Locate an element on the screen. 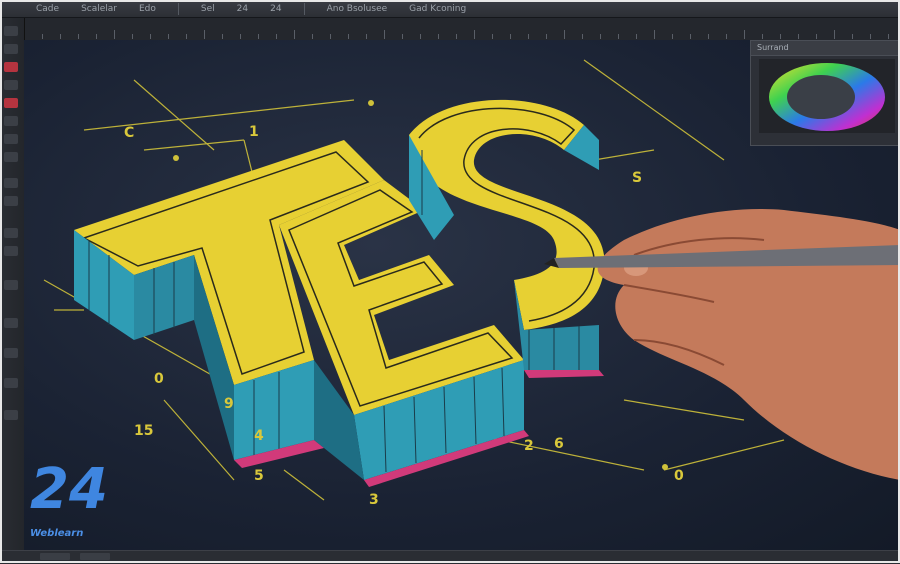  panel-title: Surrand is located at coordinates (825, 48).